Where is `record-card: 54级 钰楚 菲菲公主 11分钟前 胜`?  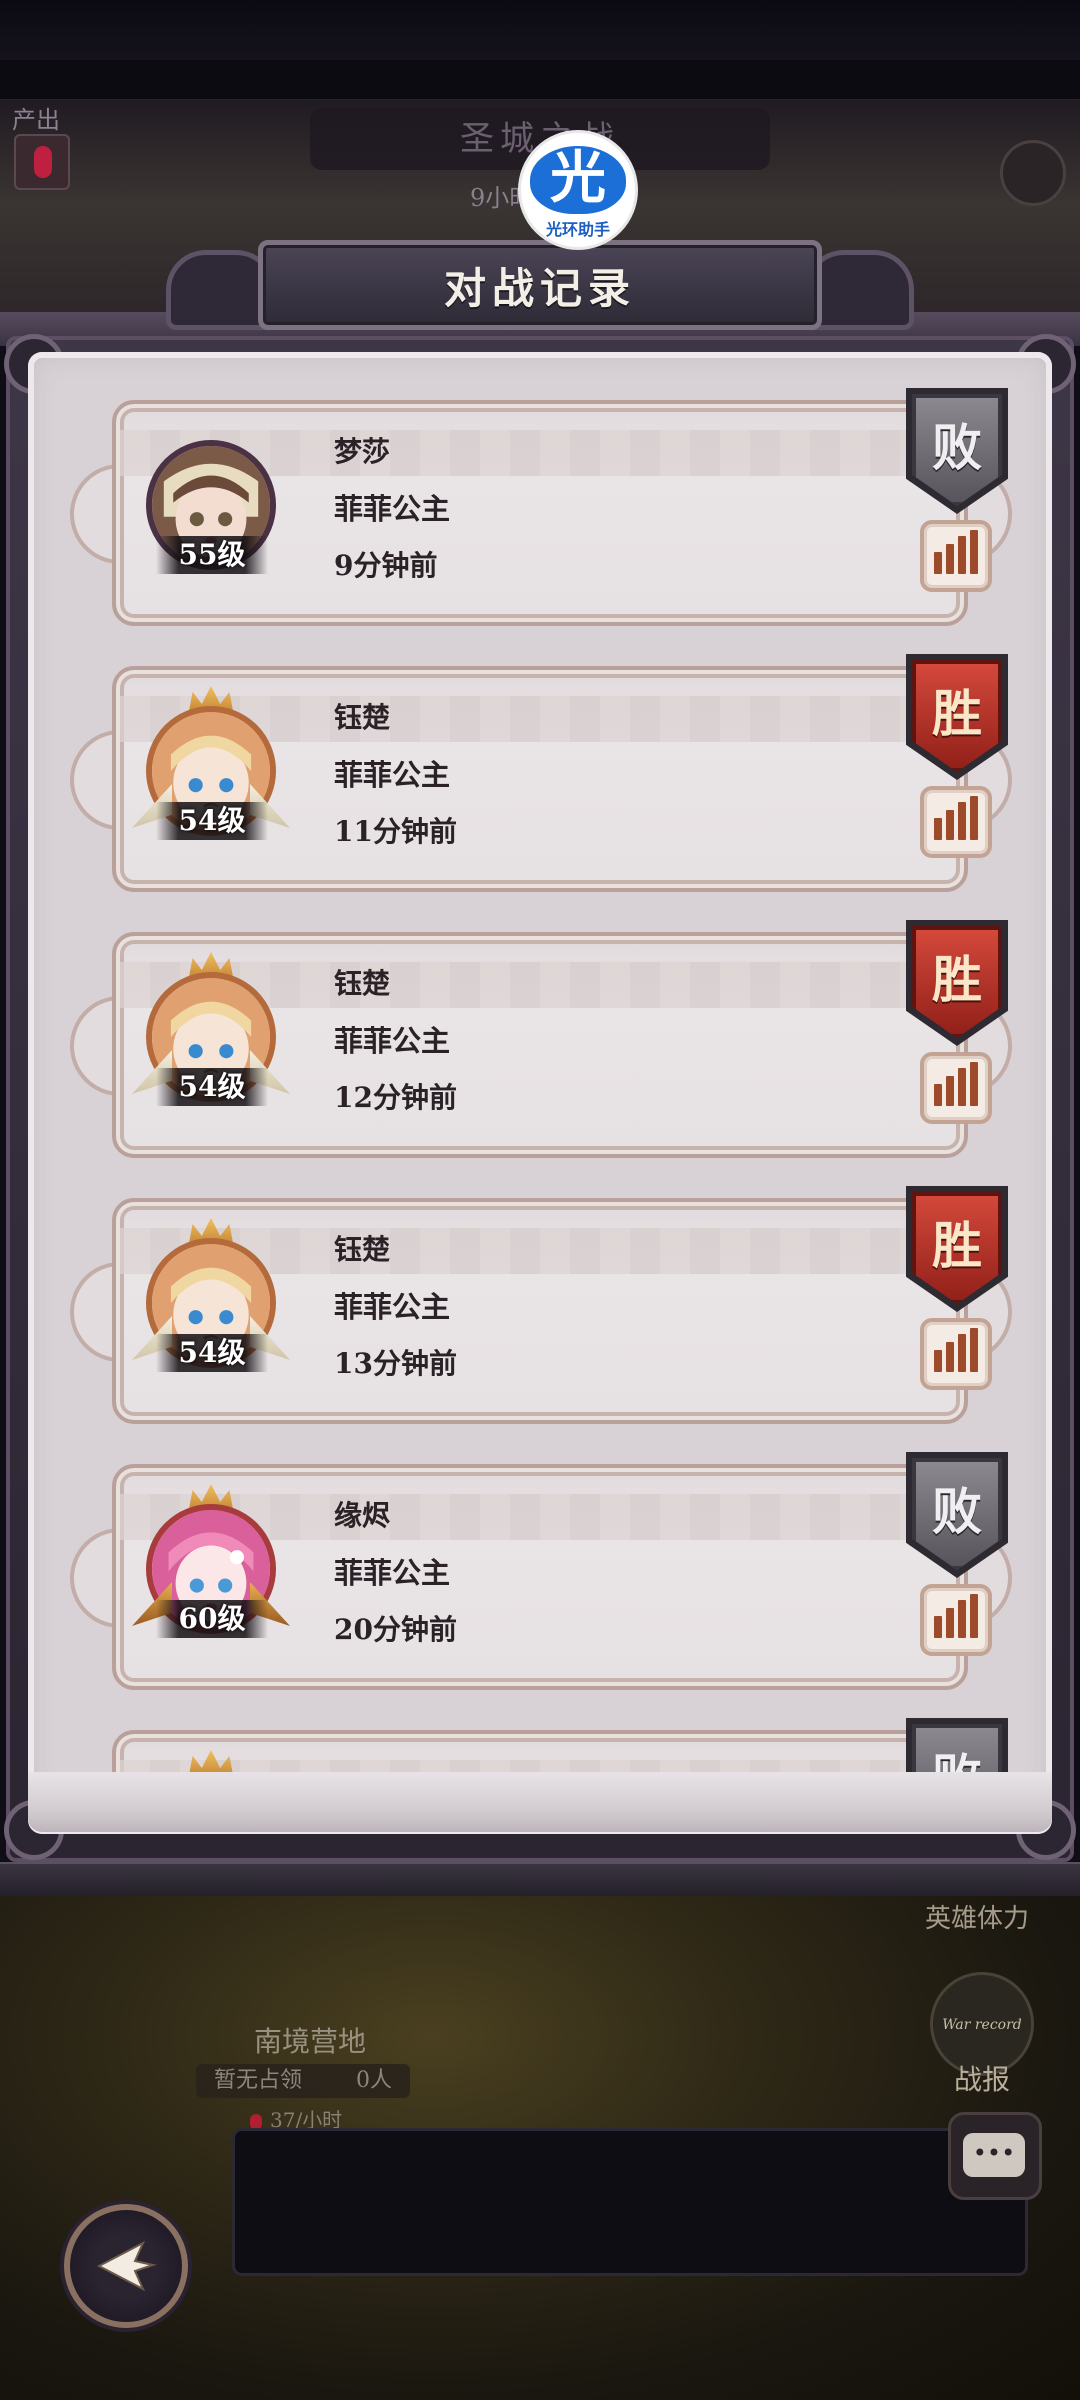 record-card: 54级 钰楚 菲菲公主 11分钟前 胜 is located at coordinates (541, 773).